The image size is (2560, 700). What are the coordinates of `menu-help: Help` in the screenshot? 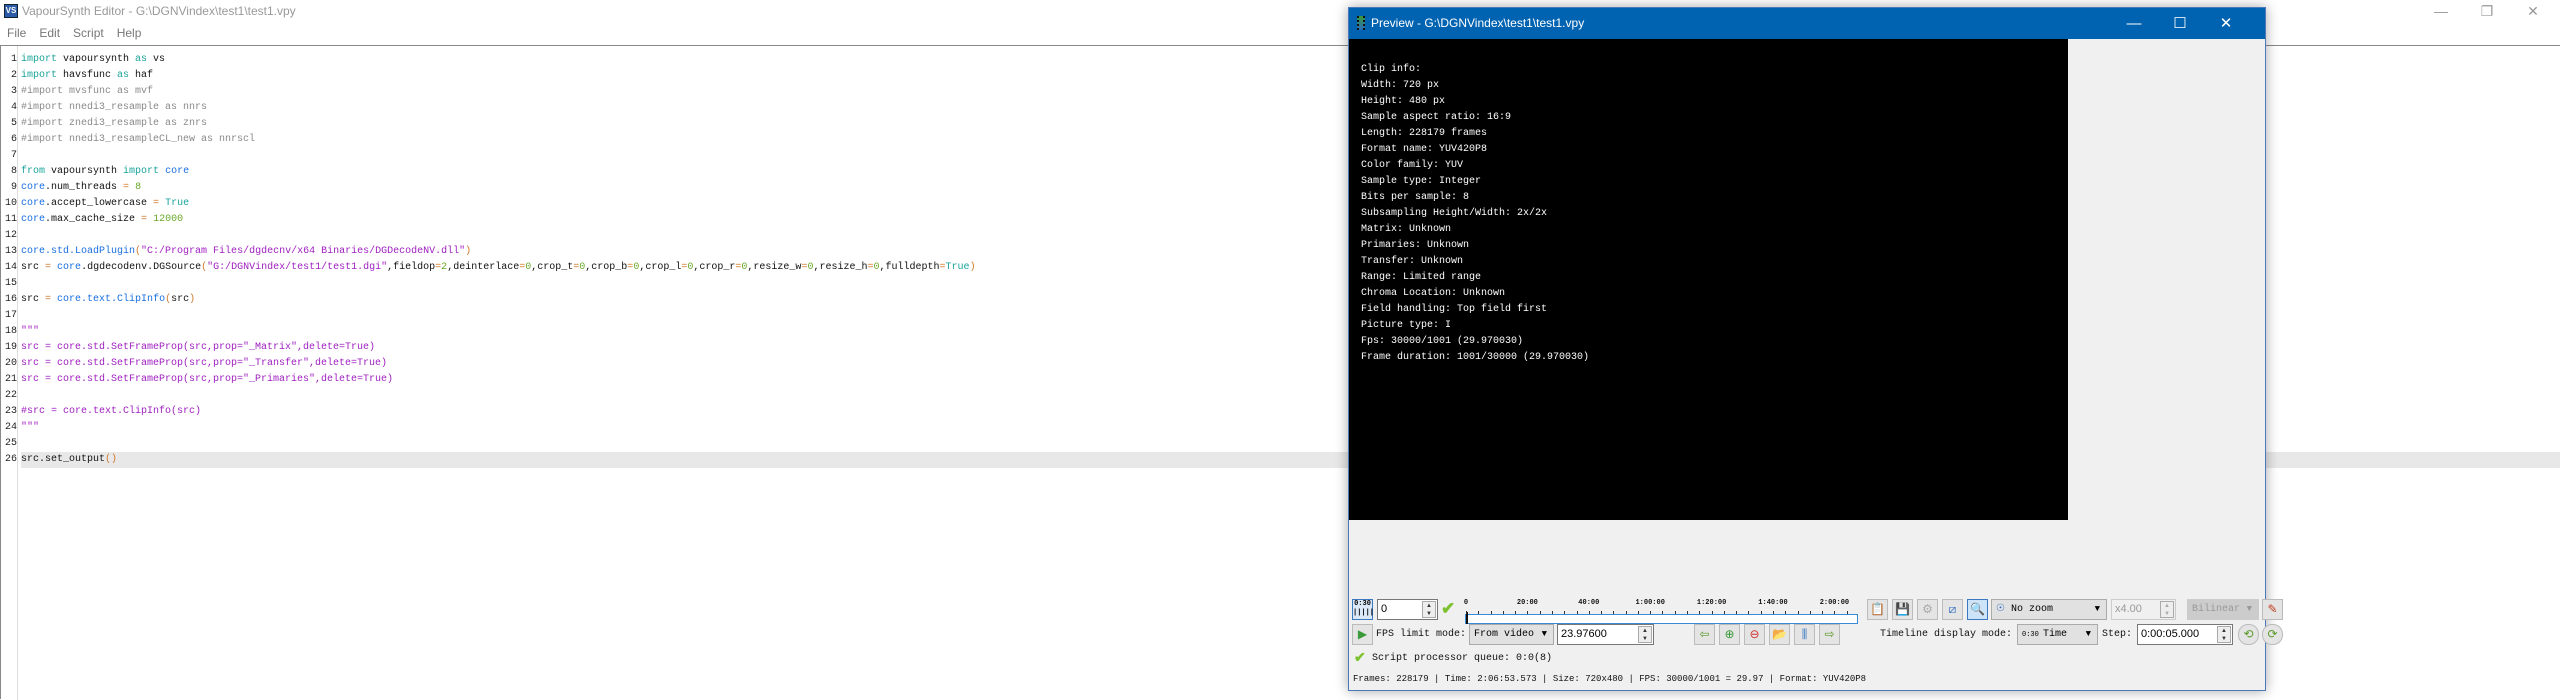 It's located at (129, 33).